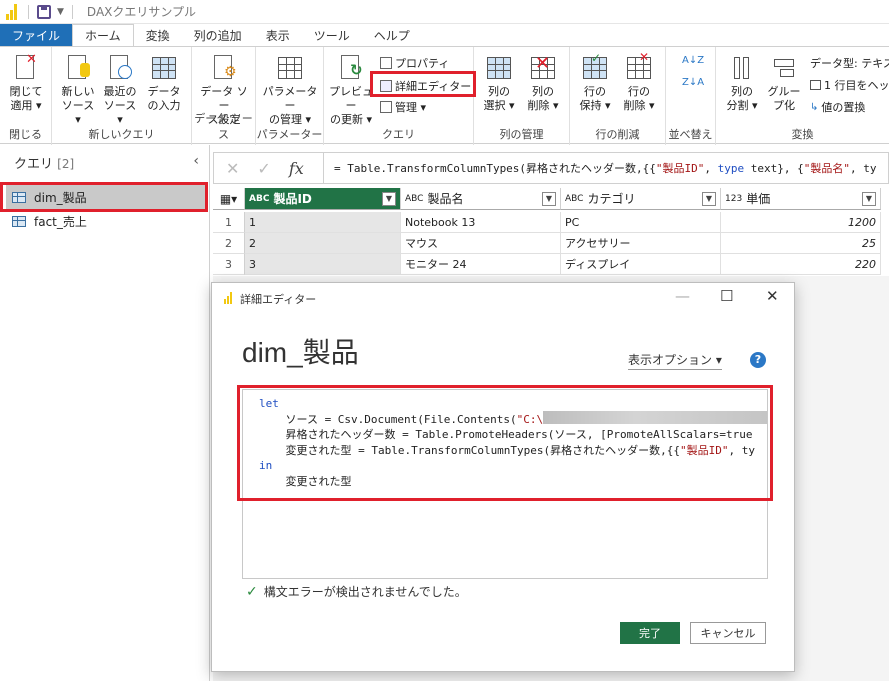 The image size is (889, 681). Describe the element at coordinates (44, 164) in the screenshot. I see `queries-header: クエリ [2]` at that location.